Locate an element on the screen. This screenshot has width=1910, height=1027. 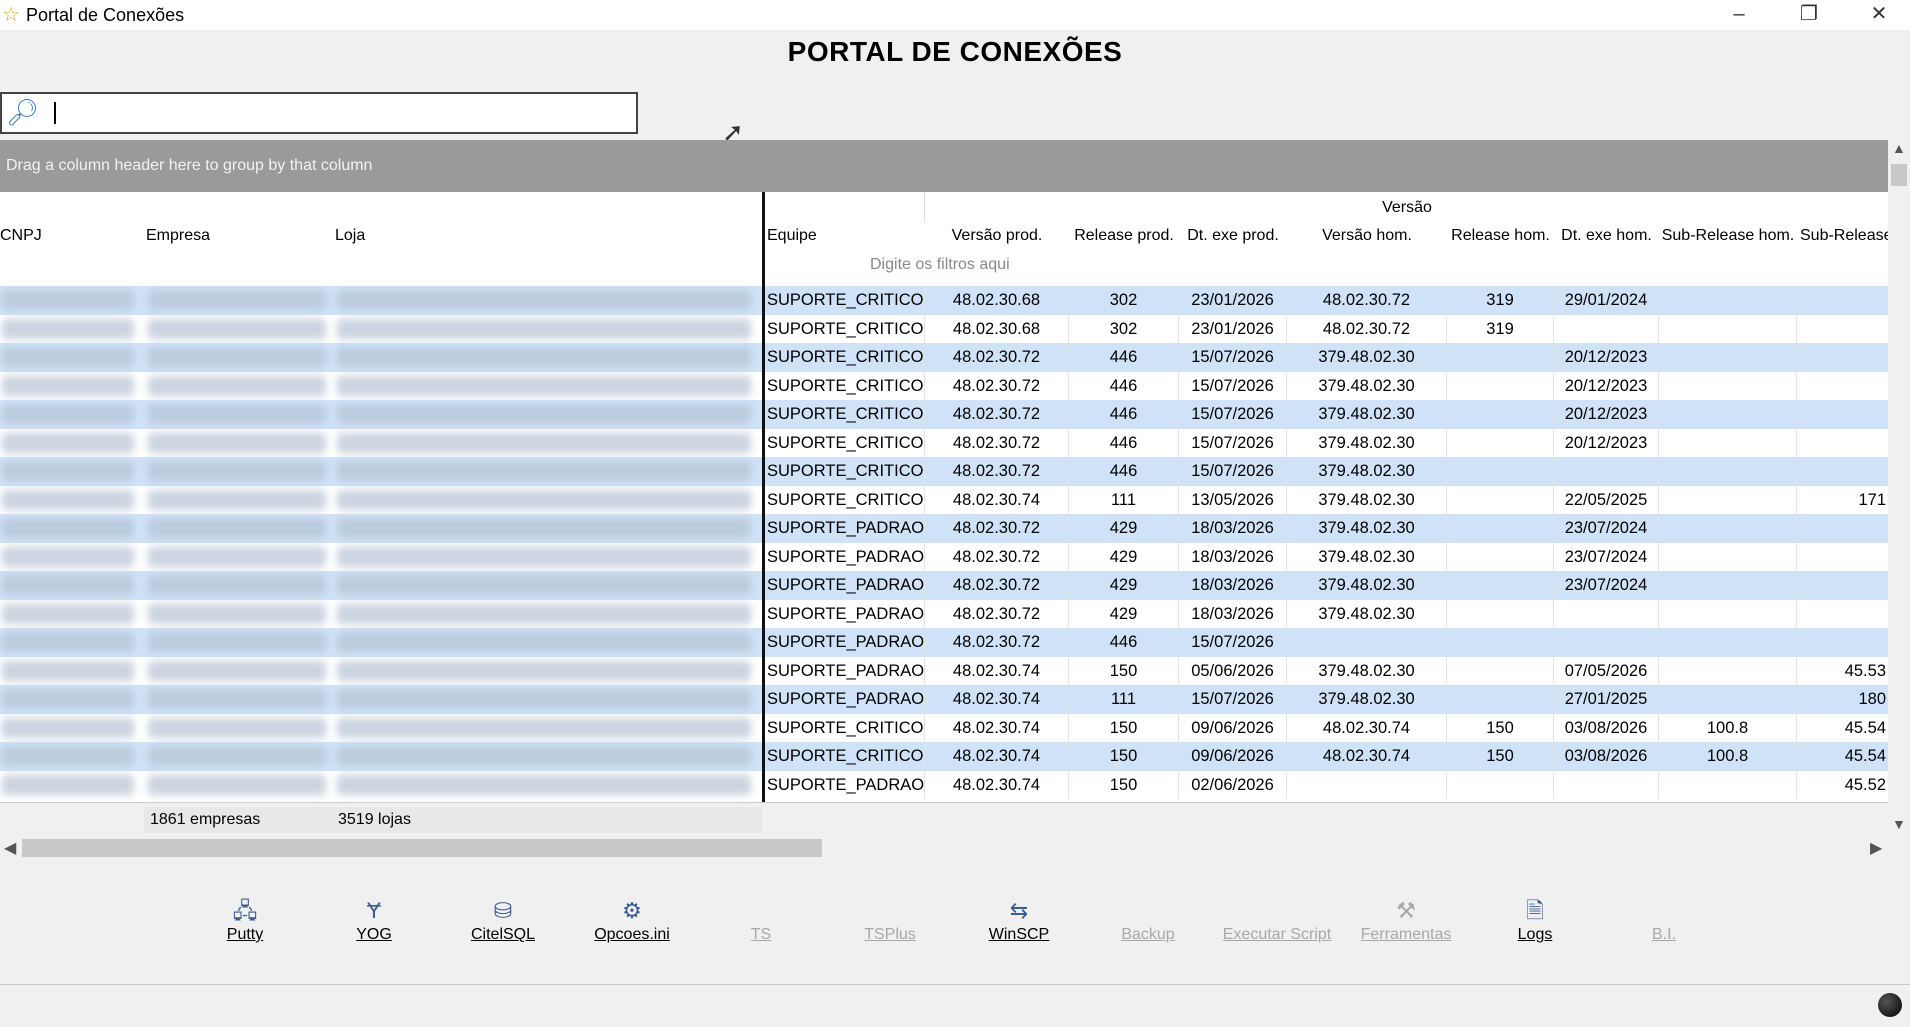
versao-hom-cell: 48.02.30.72 is located at coordinates (1367, 328).